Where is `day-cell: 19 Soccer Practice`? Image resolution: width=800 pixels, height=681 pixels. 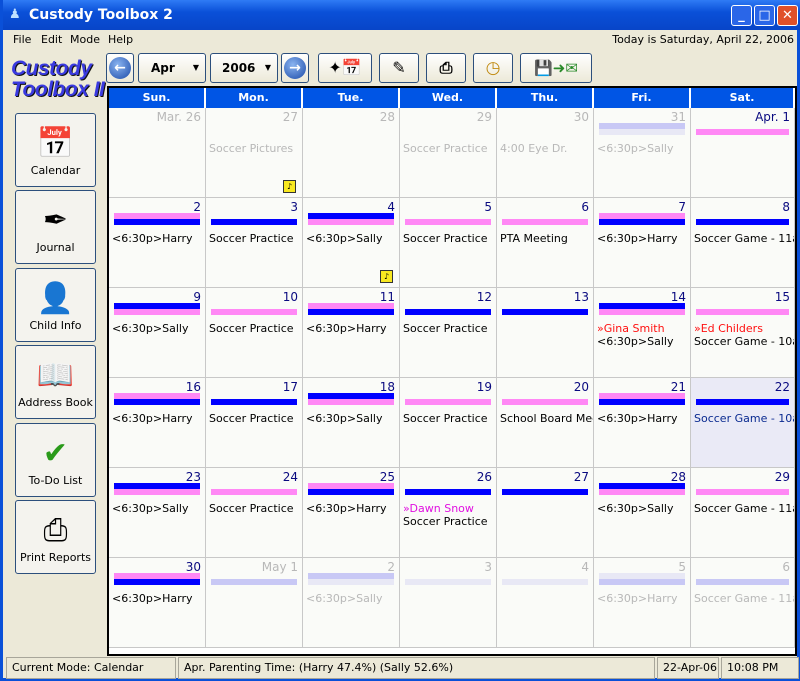
day-cell: 19 Soccer Practice is located at coordinates (448, 423).